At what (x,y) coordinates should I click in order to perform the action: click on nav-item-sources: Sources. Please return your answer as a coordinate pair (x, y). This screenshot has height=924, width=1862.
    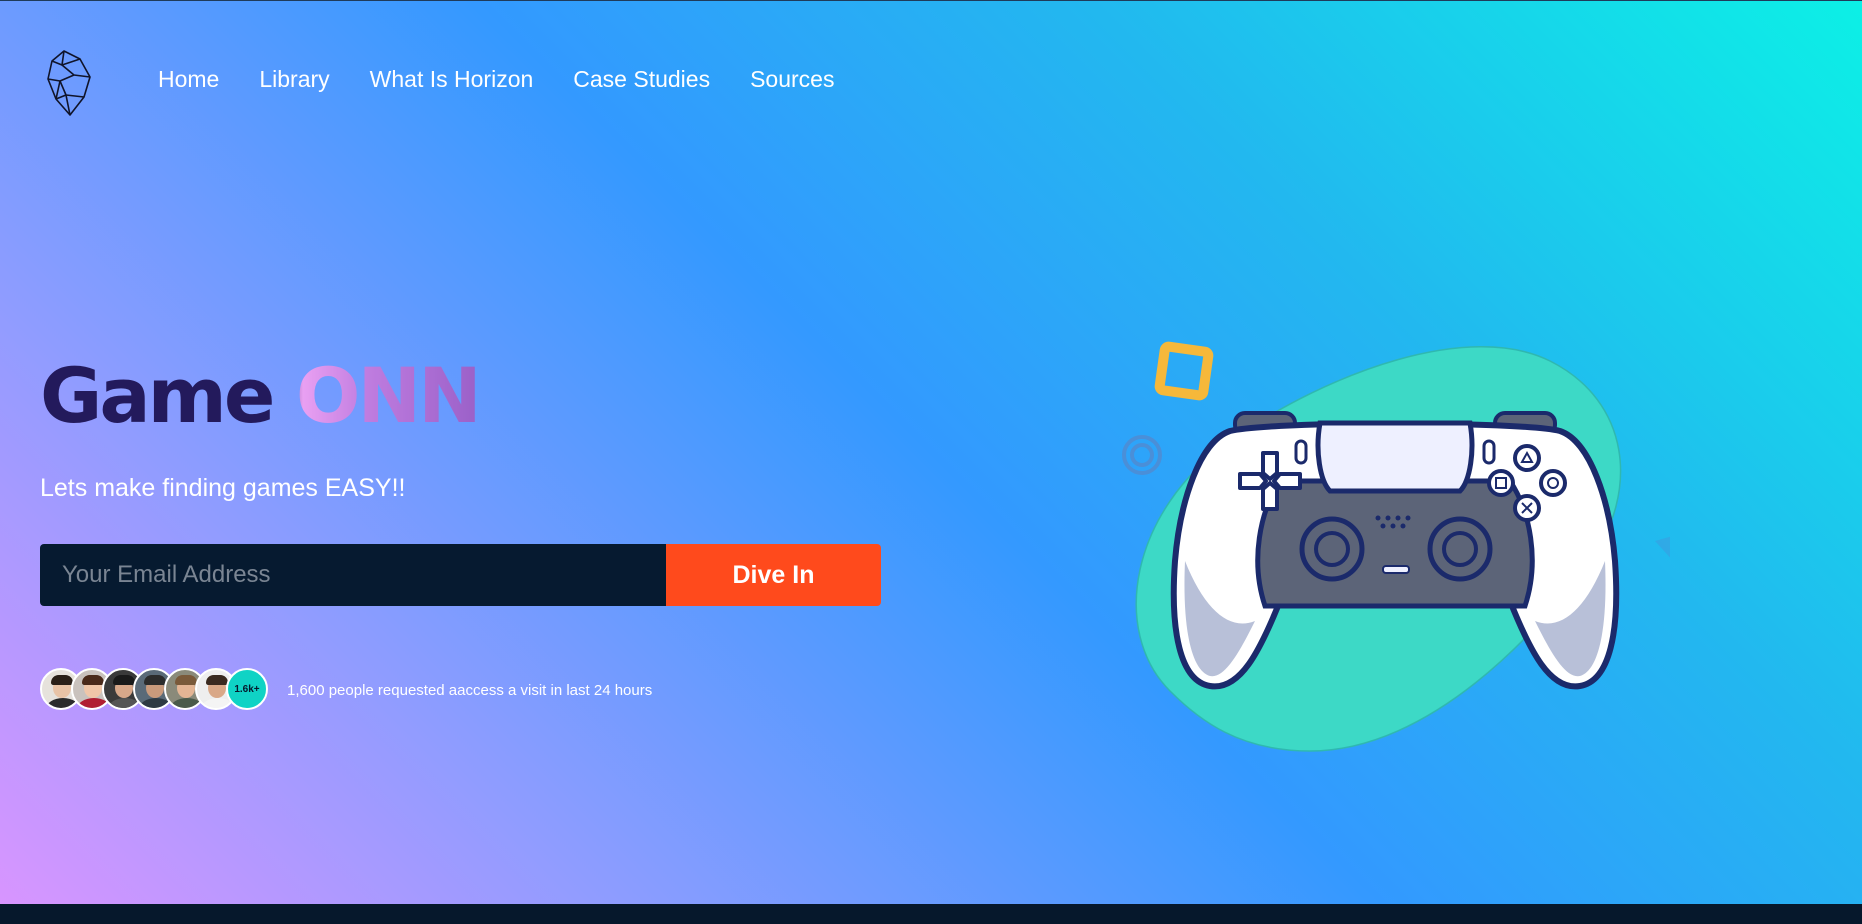
    Looking at the image, I should click on (792, 79).